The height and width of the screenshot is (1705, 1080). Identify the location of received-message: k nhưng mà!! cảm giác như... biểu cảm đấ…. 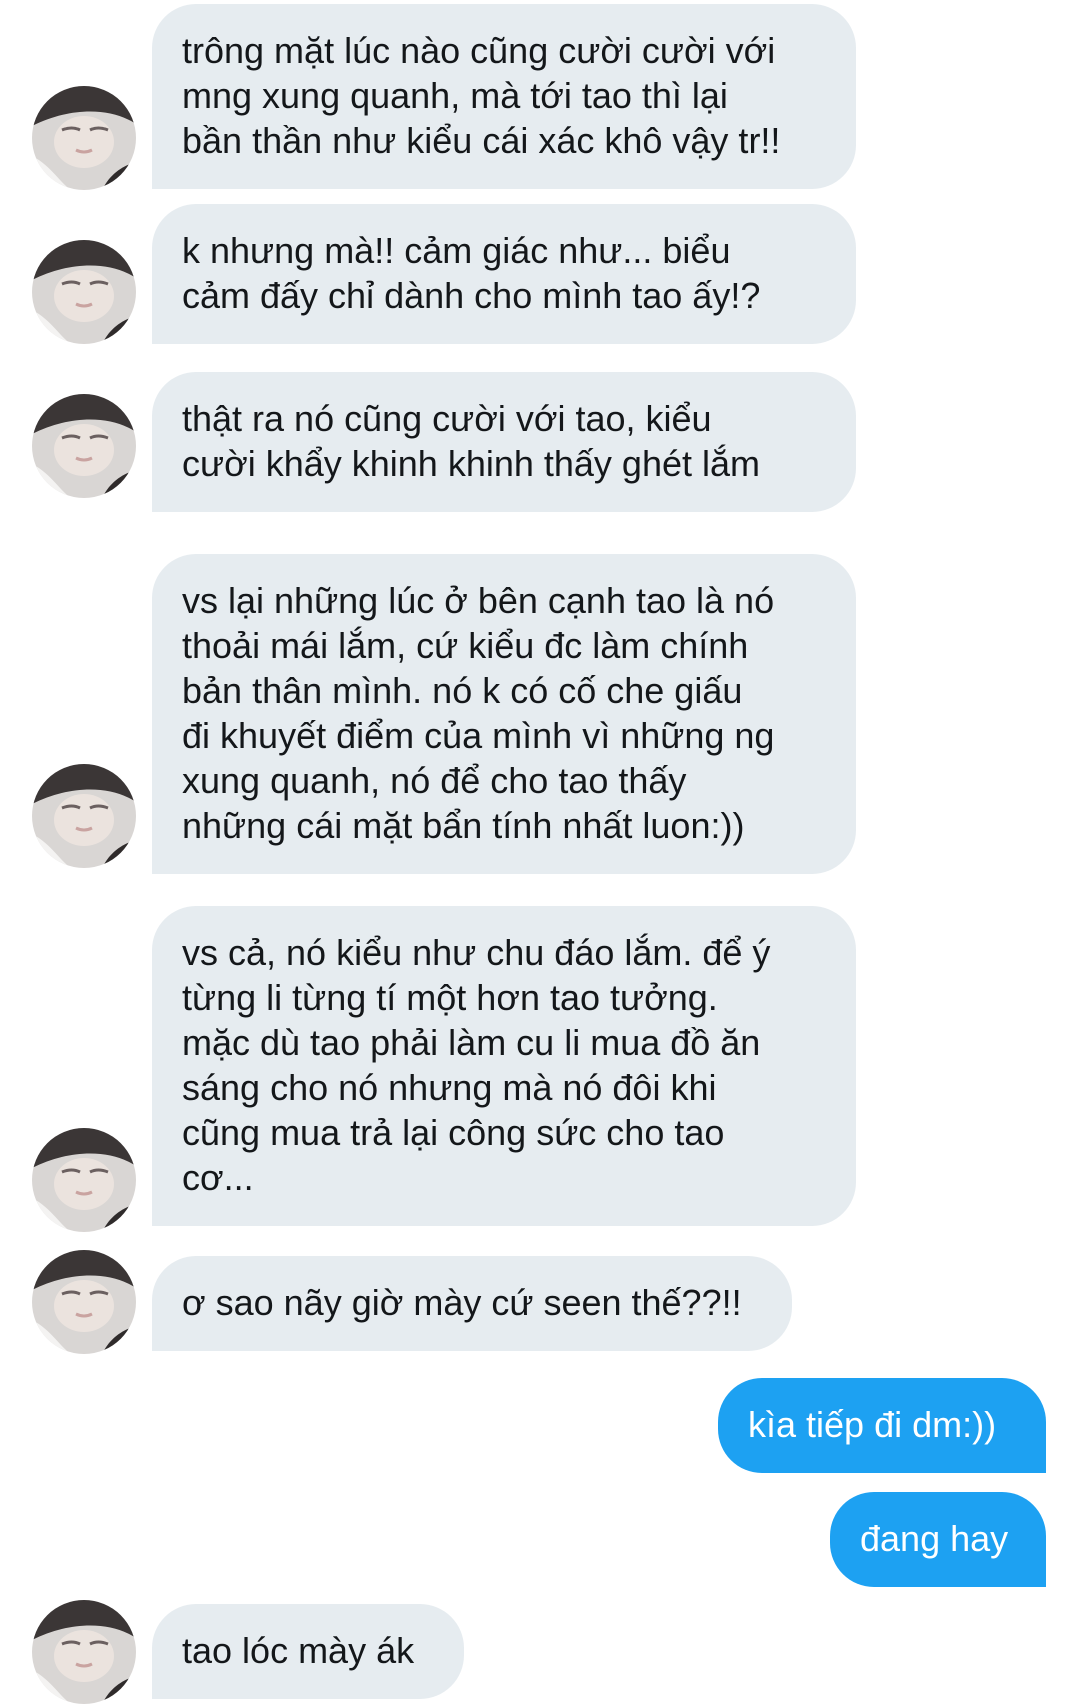
(504, 274).